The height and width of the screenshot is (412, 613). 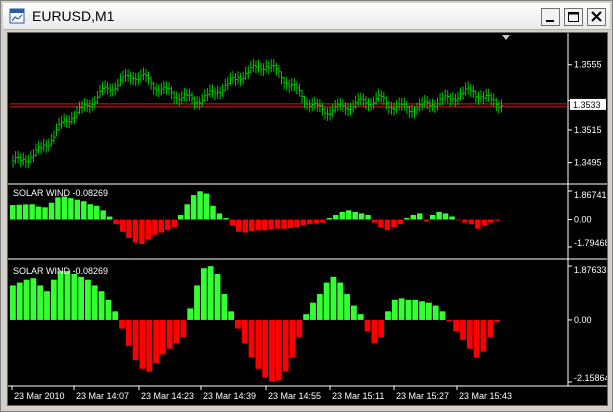 I want to click on close-button, so click(x=596, y=17).